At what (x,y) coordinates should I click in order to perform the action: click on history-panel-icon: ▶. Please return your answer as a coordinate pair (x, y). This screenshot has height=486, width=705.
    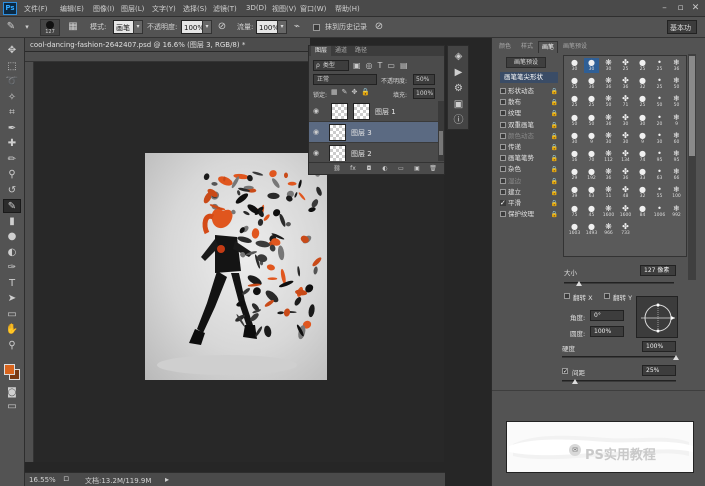
    Looking at the image, I should click on (458, 72).